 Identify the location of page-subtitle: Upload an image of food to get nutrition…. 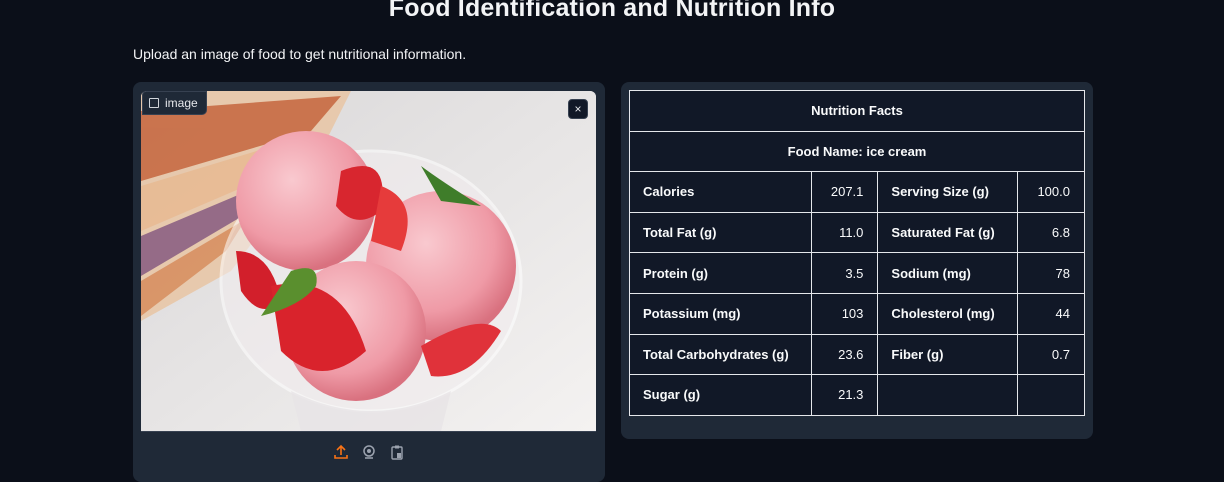
(300, 54).